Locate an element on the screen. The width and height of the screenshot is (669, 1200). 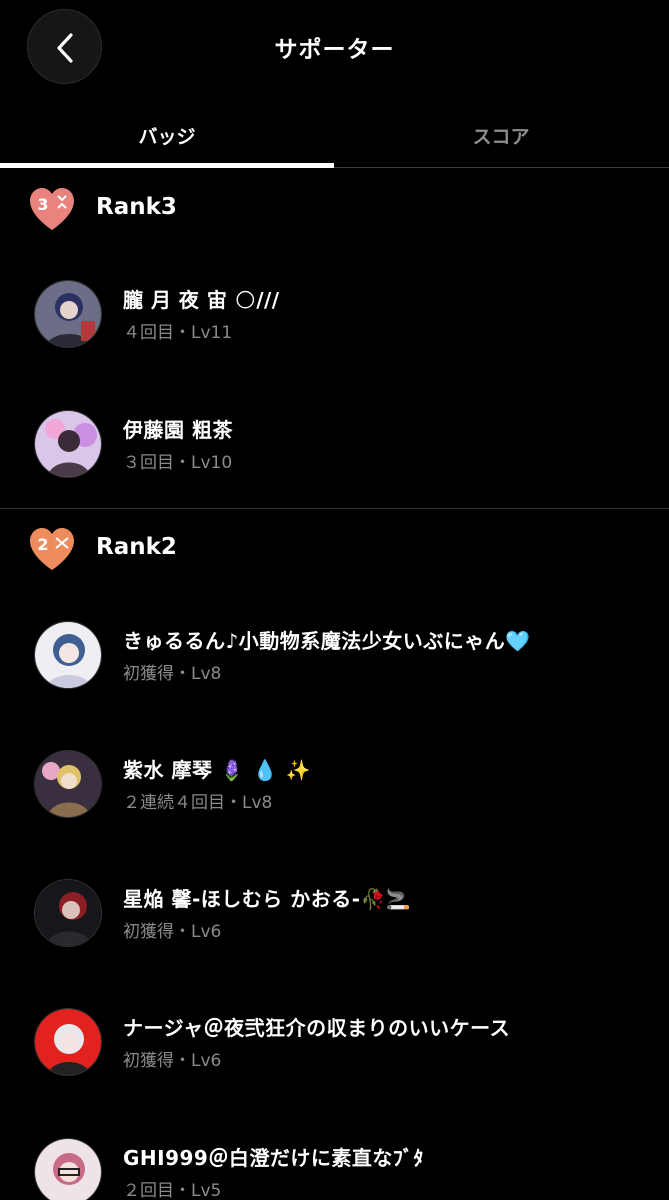
supporter-name: GHI999＠白澄だけに素直なﾌﾞﾀ is located at coordinates (273, 1158).